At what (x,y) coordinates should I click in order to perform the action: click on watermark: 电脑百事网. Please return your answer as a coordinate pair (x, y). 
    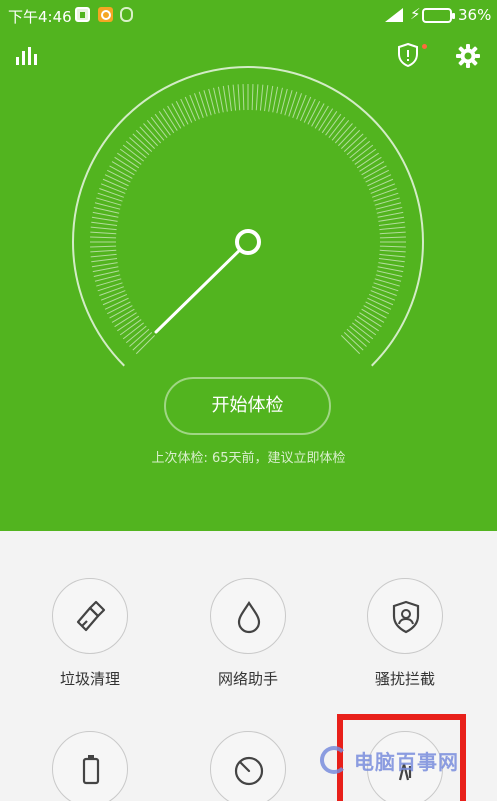
    Looking at the image, I should click on (405, 766).